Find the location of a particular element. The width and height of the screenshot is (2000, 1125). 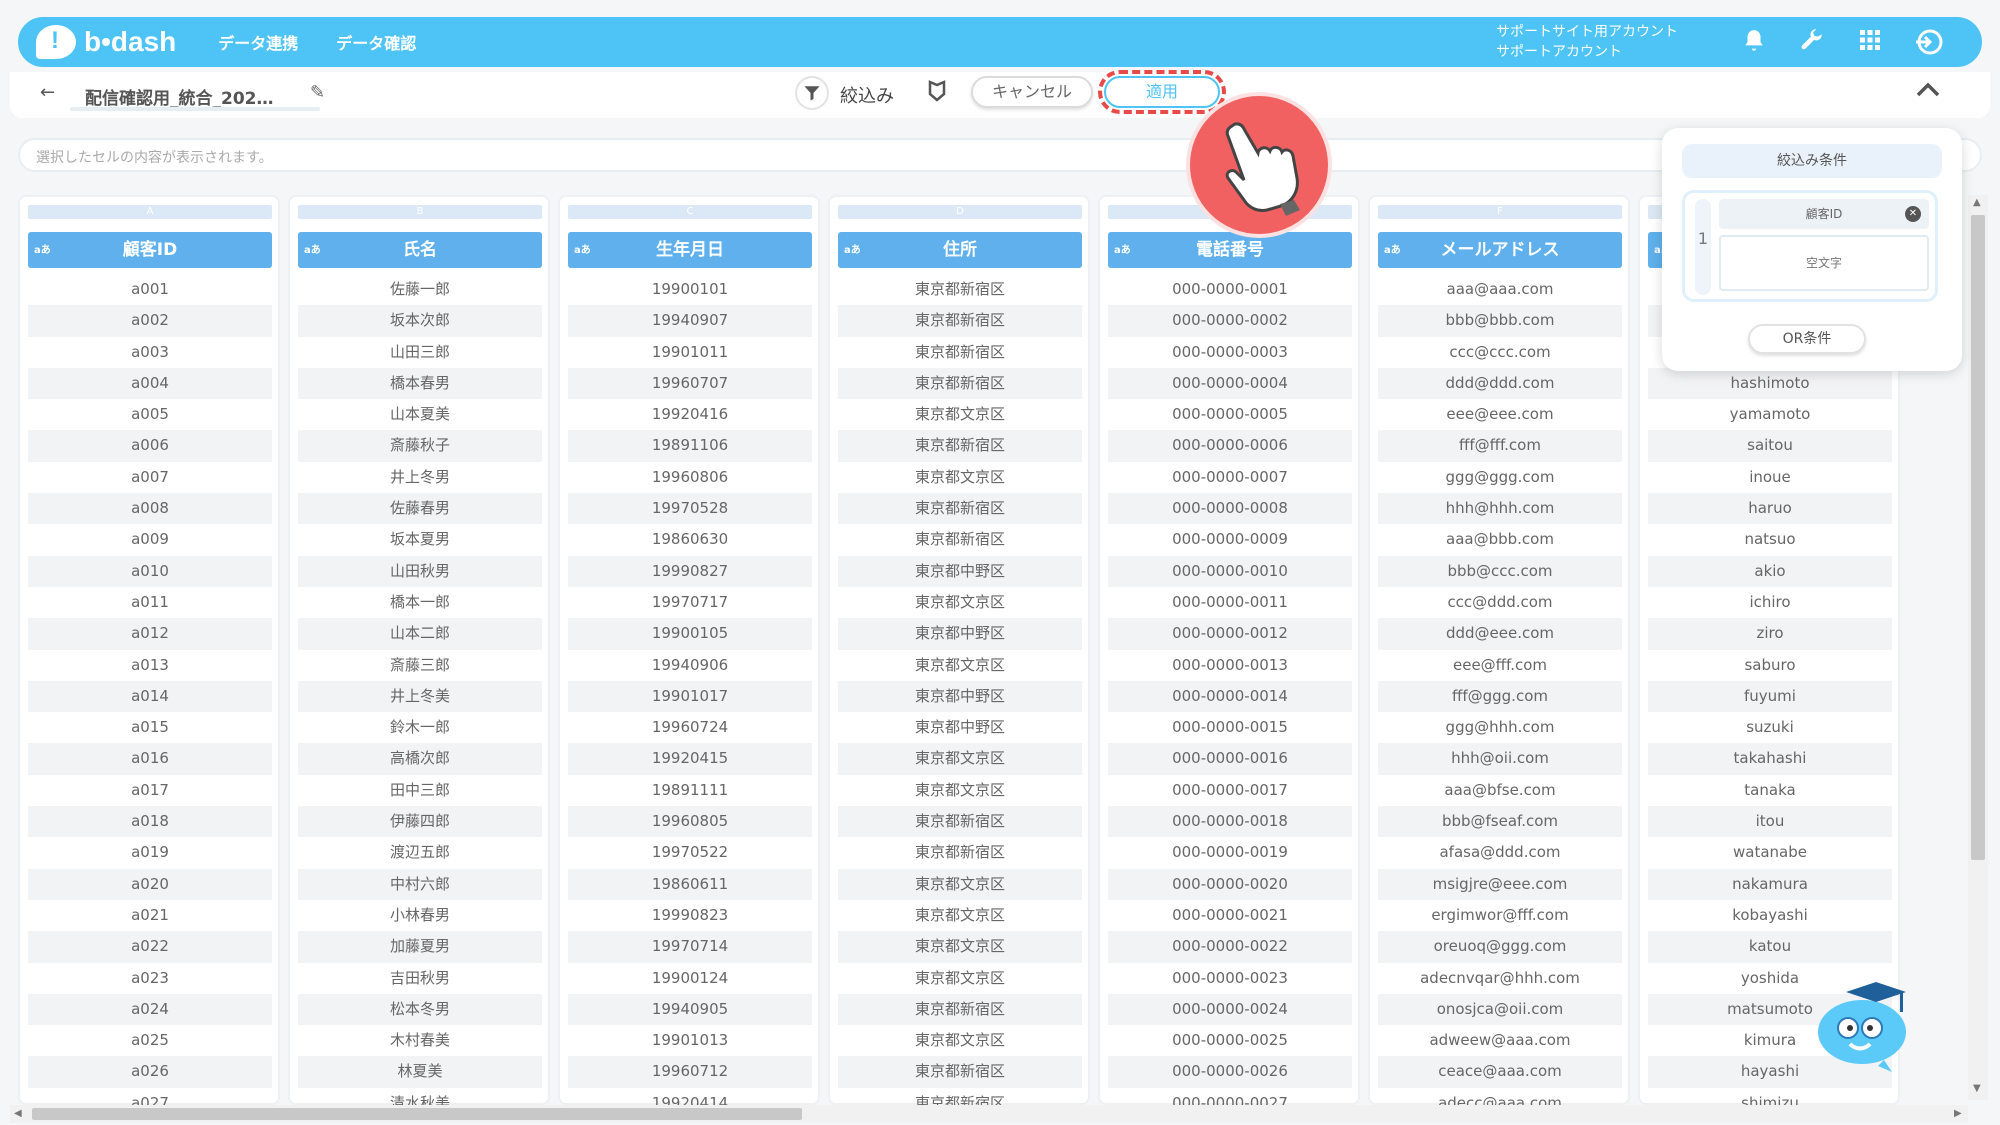

table-cell: 19901017 is located at coordinates (690, 696).